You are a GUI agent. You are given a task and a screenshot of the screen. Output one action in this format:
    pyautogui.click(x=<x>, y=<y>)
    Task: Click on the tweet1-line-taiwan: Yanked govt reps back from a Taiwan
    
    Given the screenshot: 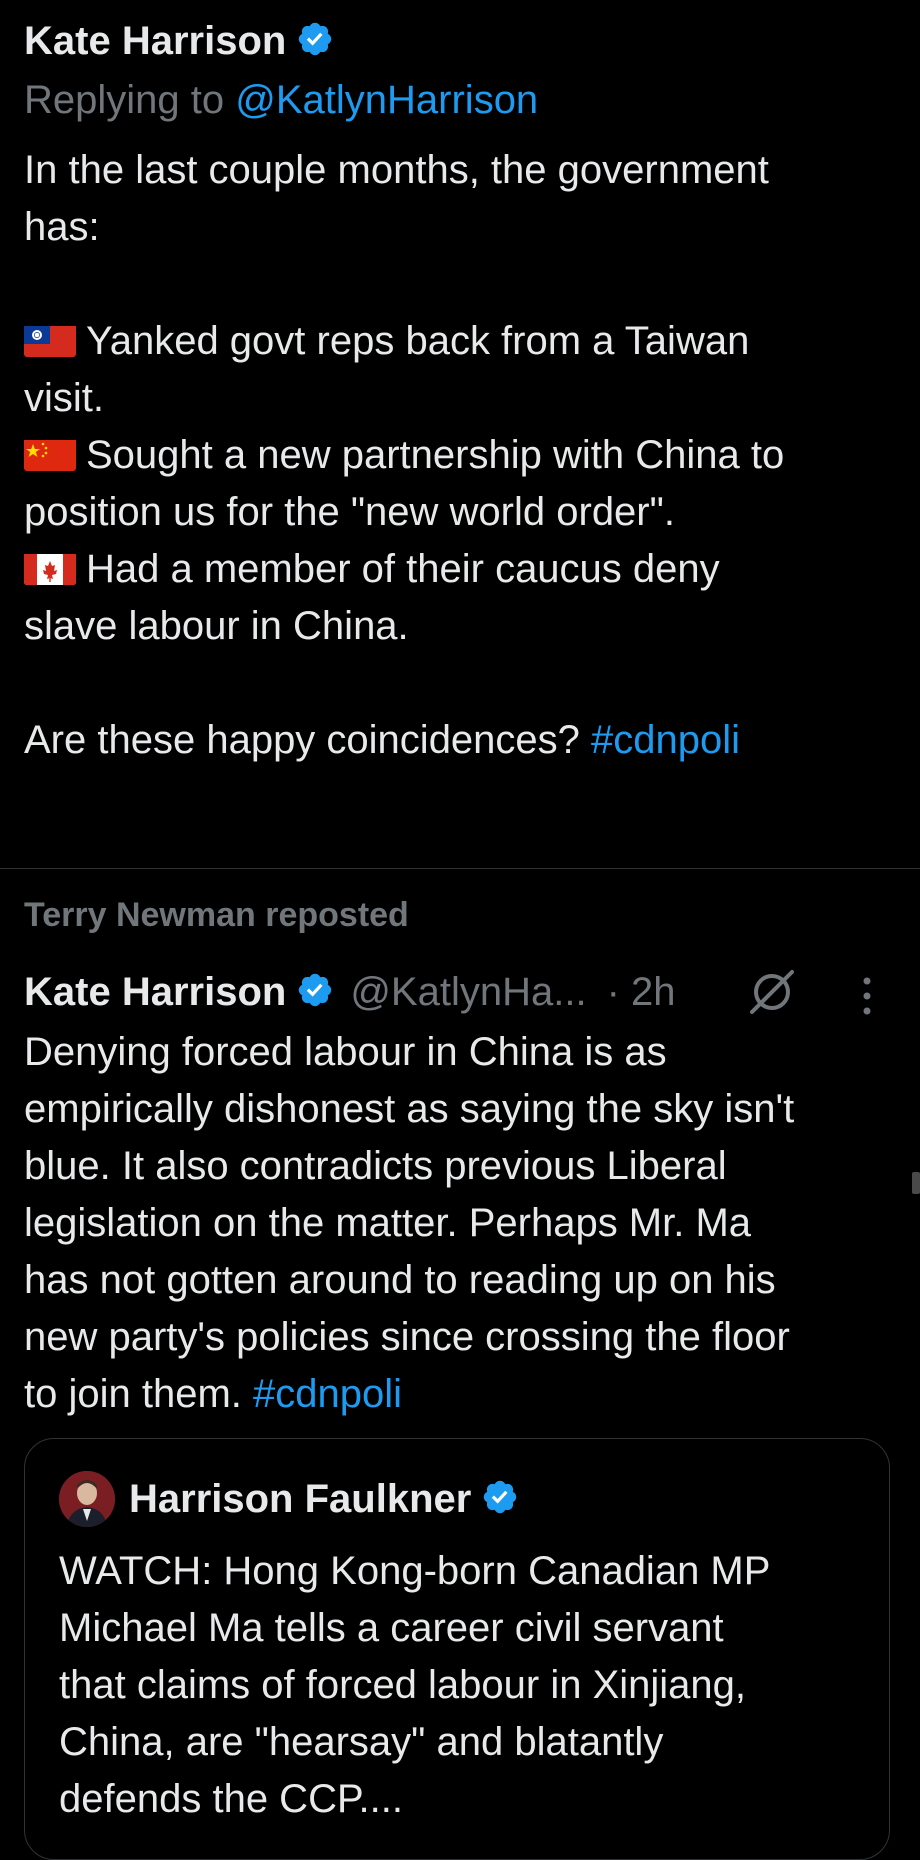 What is the action you would take?
    pyautogui.click(x=464, y=341)
    